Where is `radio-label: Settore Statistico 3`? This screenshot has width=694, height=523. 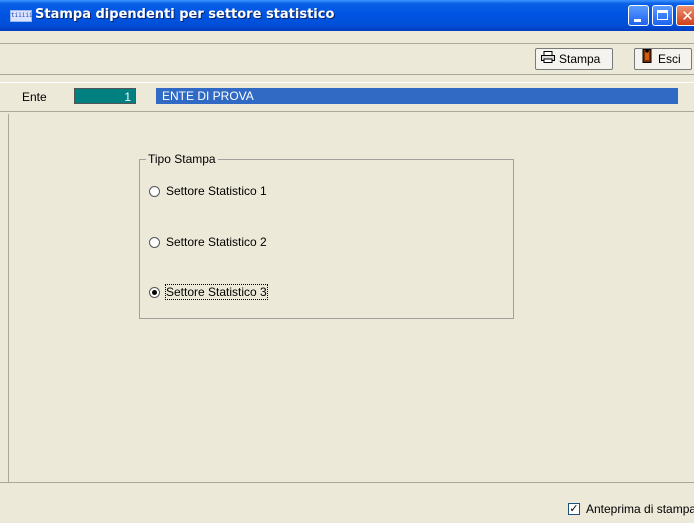 radio-label: Settore Statistico 3 is located at coordinates (216, 292).